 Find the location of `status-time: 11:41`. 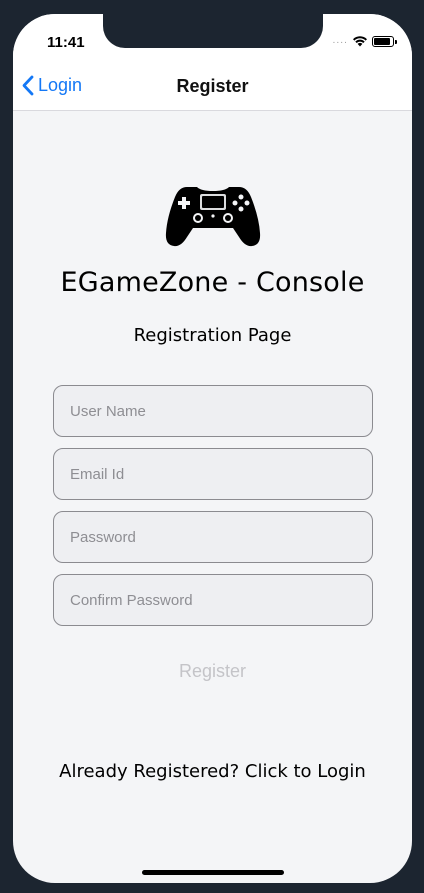

status-time: 11:41 is located at coordinates (66, 42).